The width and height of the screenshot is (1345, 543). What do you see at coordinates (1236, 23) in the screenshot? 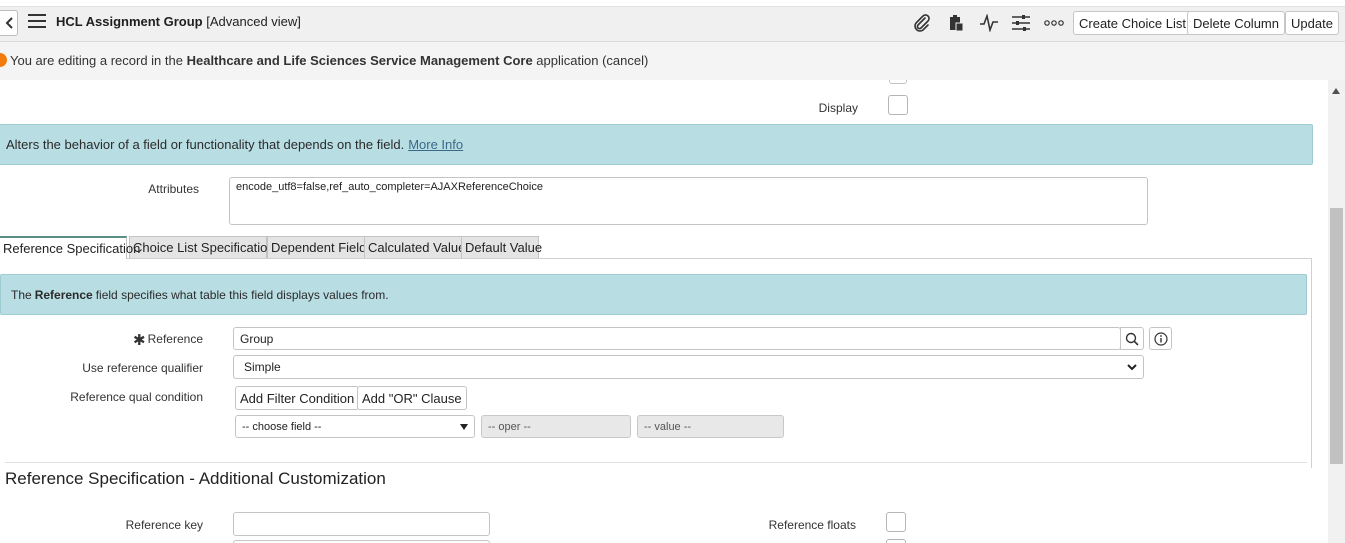
I see `delete-column-button: Delete Column` at bounding box center [1236, 23].